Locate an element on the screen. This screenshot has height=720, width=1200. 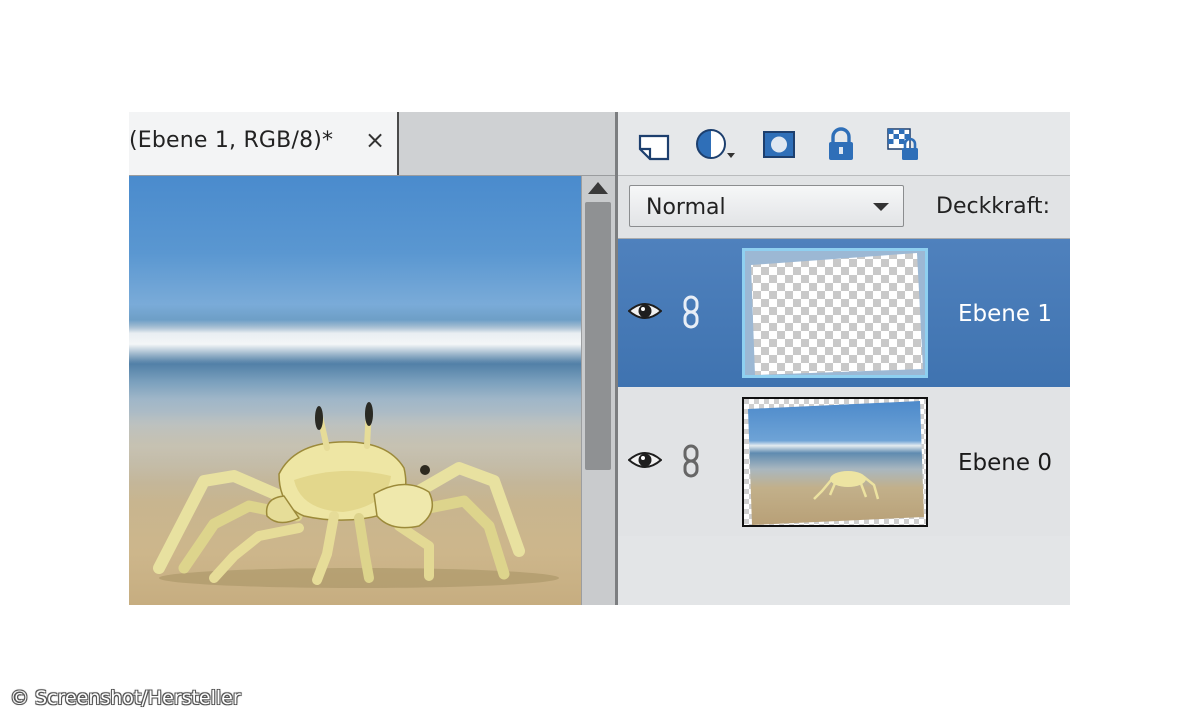
layer-options-bar: Normal Deckkraft: is located at coordinates (844, 207).